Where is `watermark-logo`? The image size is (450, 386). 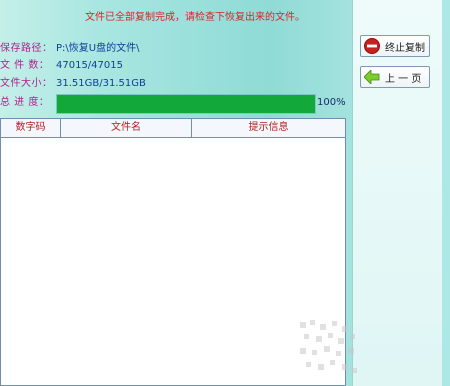
watermark-logo is located at coordinates (328, 346).